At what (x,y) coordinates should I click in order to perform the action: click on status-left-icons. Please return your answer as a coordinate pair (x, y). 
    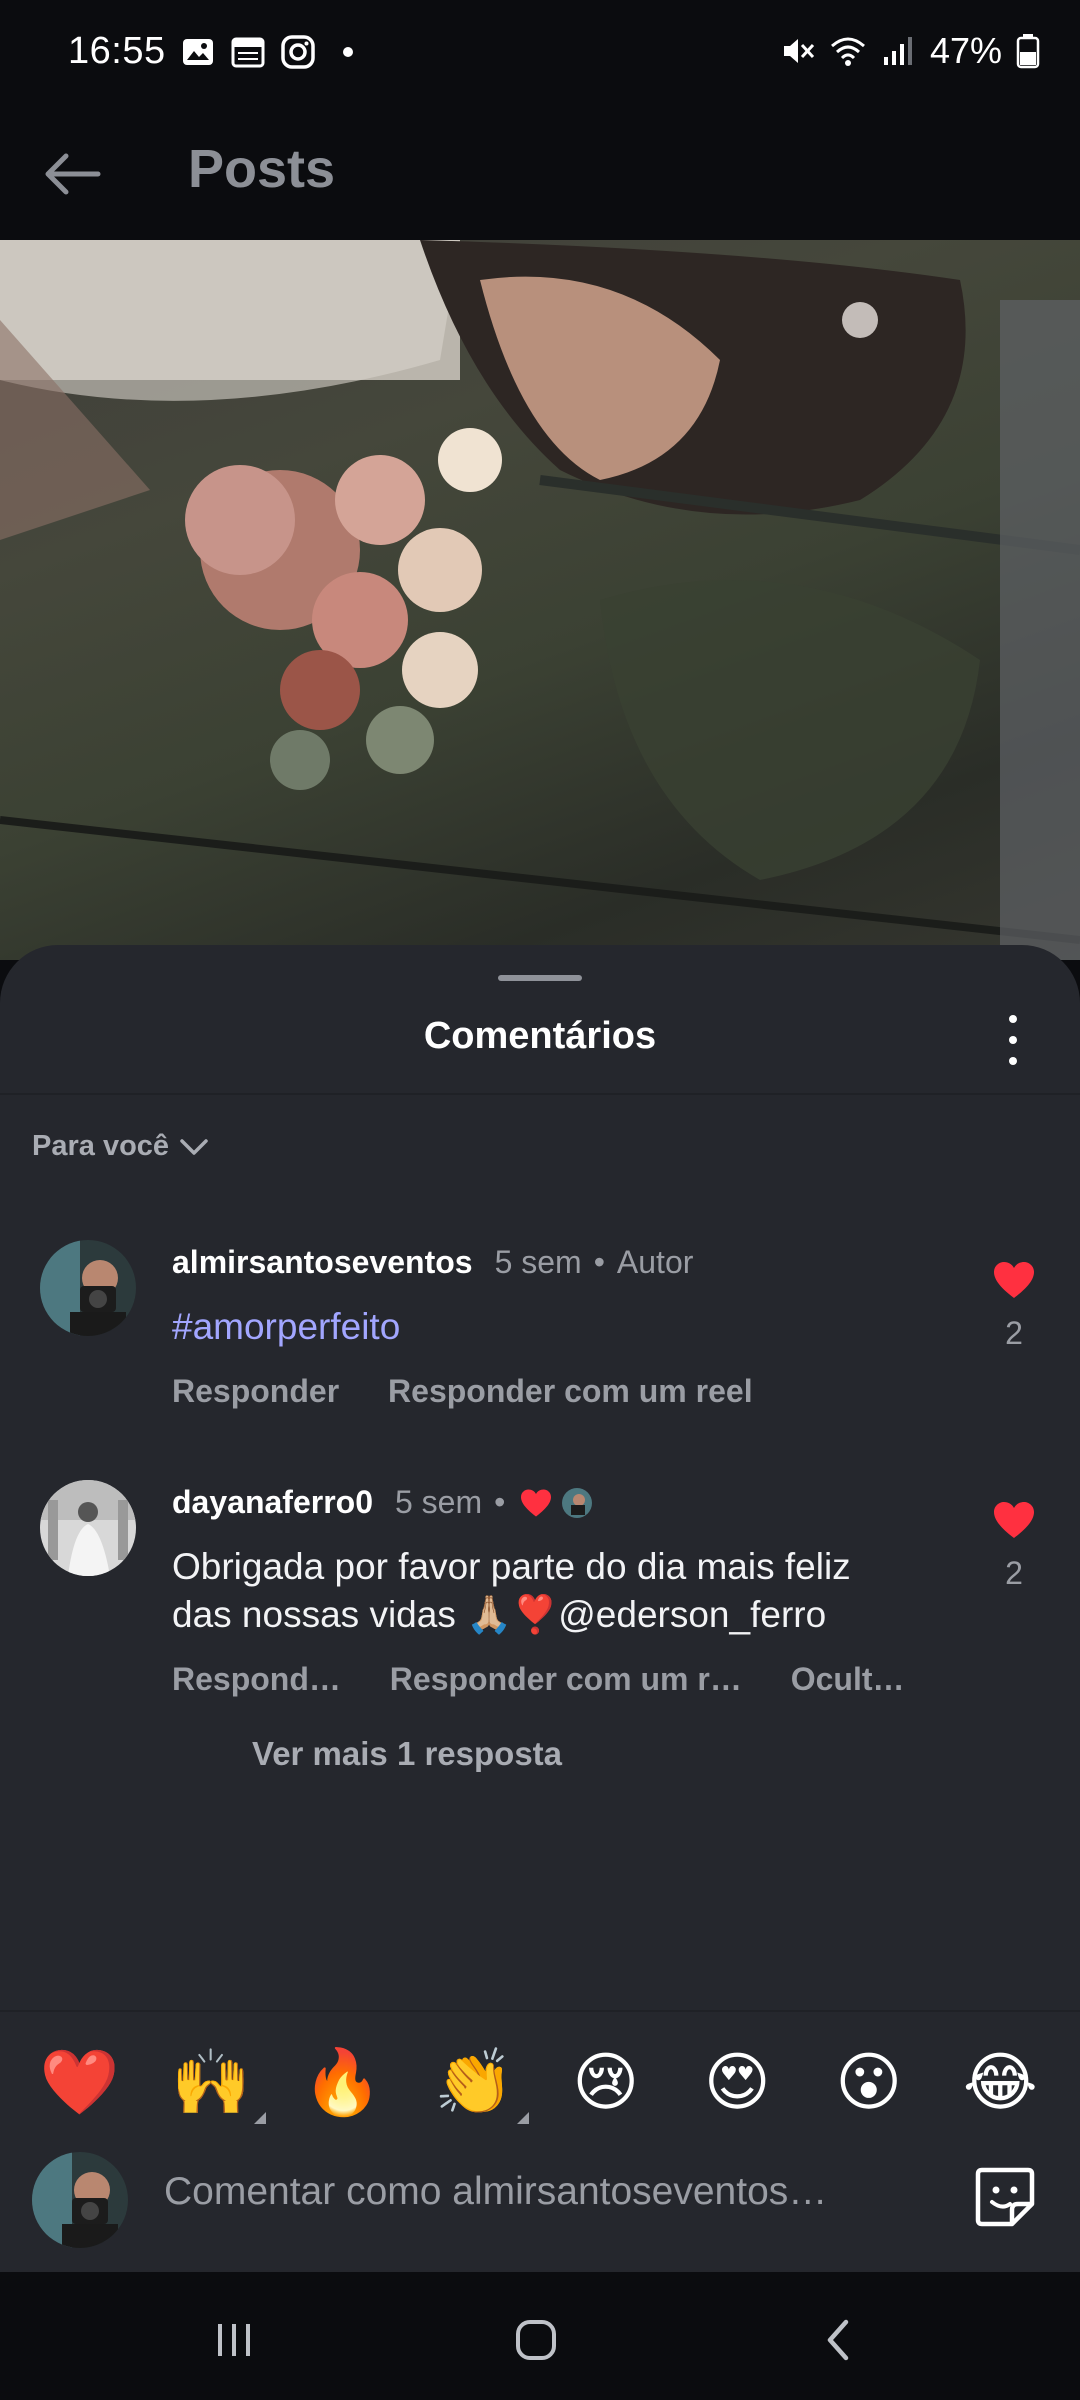
    Looking at the image, I should click on (273, 52).